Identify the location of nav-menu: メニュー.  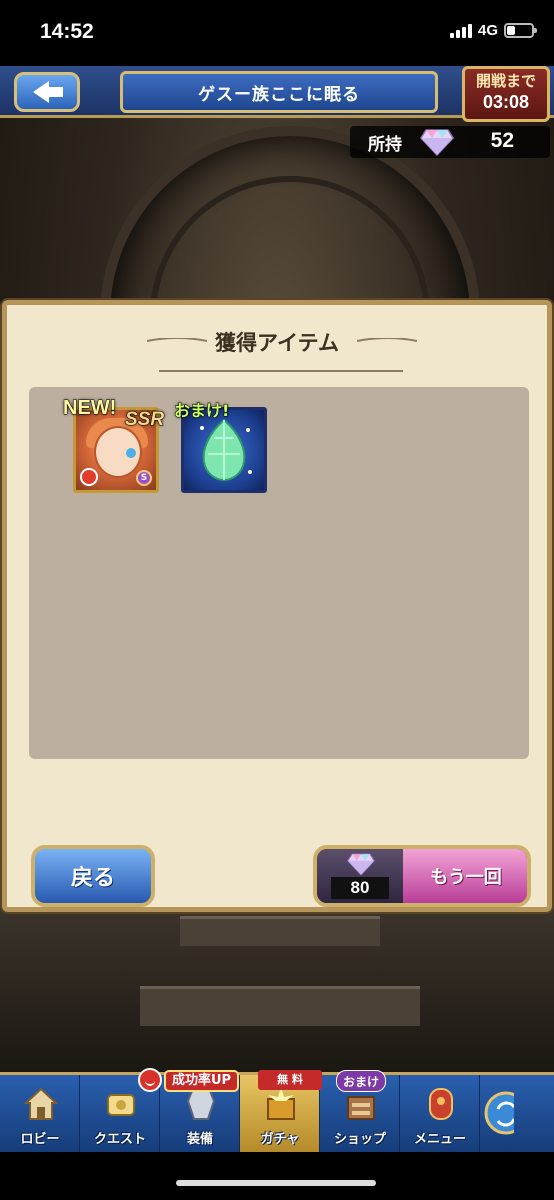
(440, 1113).